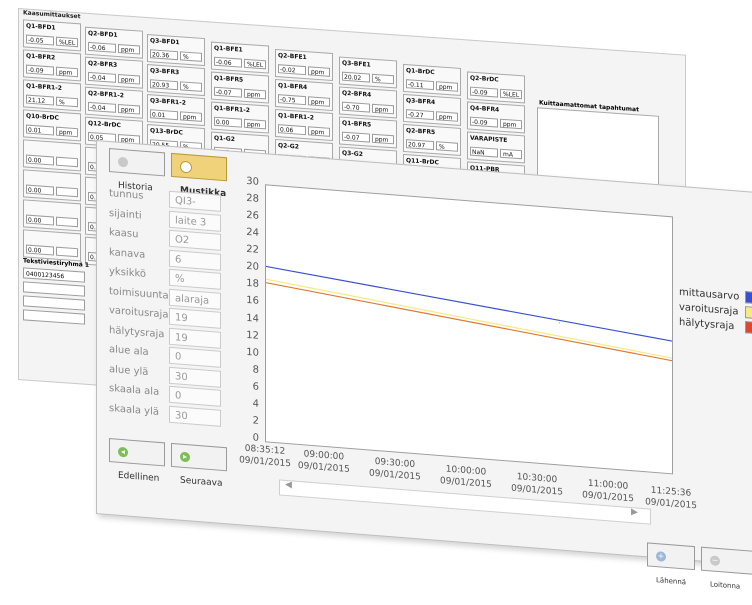 The height and width of the screenshot is (605, 752). Describe the element at coordinates (176, 50) in the screenshot. I see `sensor-tile: Q3-BFD1 20.36%` at that location.